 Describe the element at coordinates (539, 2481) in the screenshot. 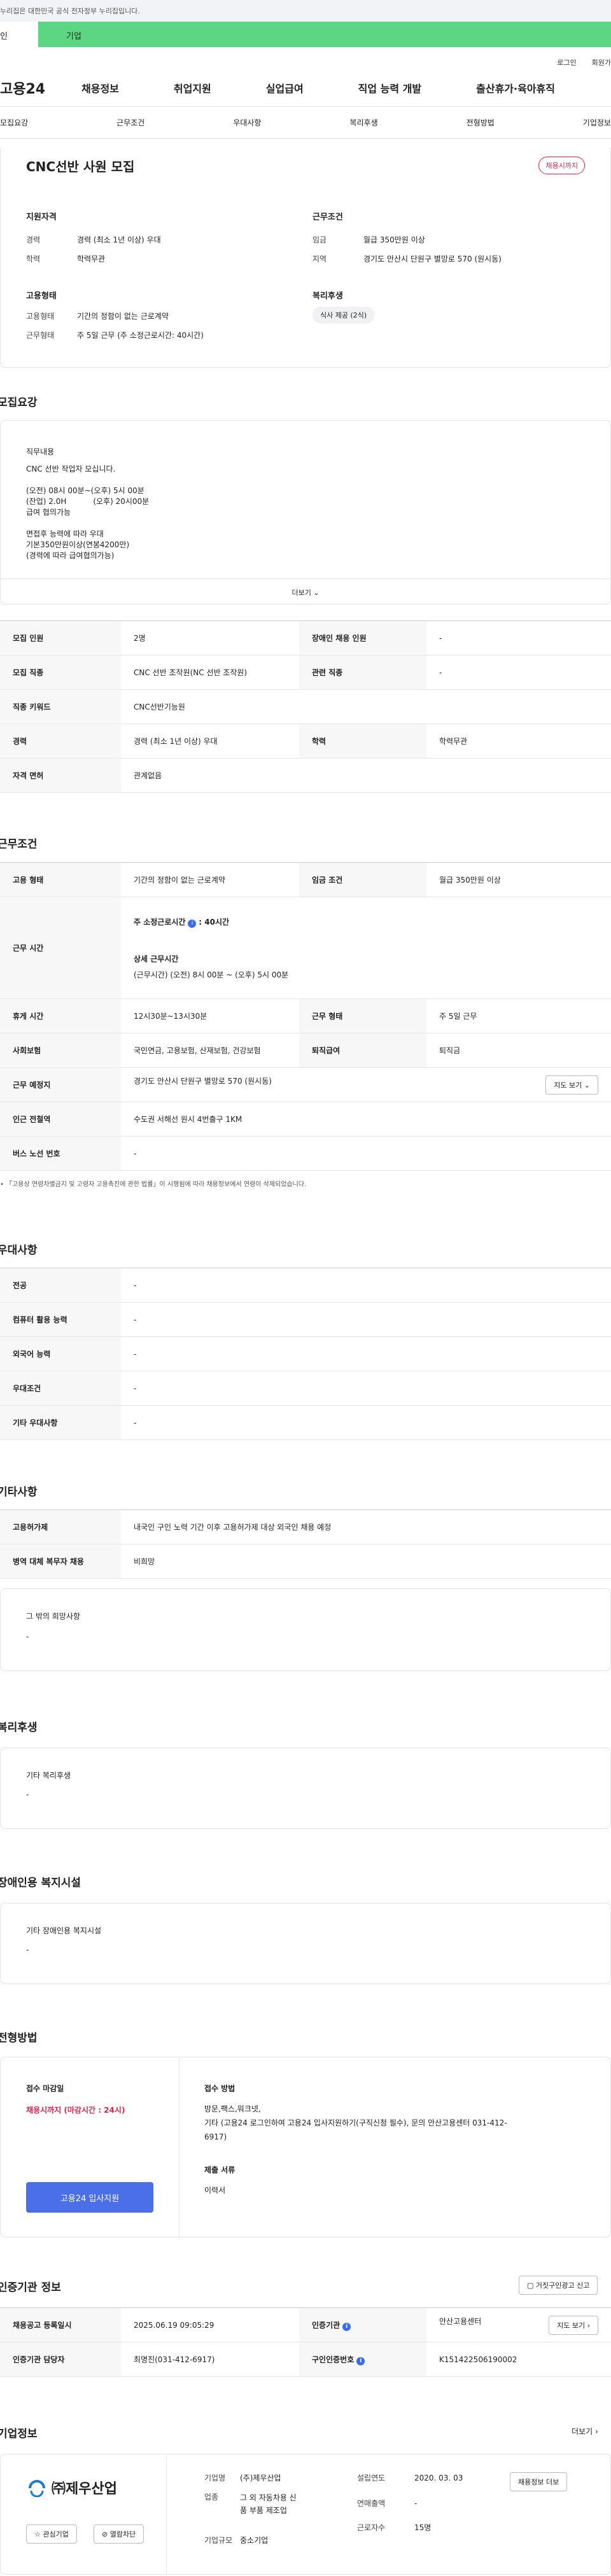

I see `company-jobs-button: 채용정보 더보` at that location.